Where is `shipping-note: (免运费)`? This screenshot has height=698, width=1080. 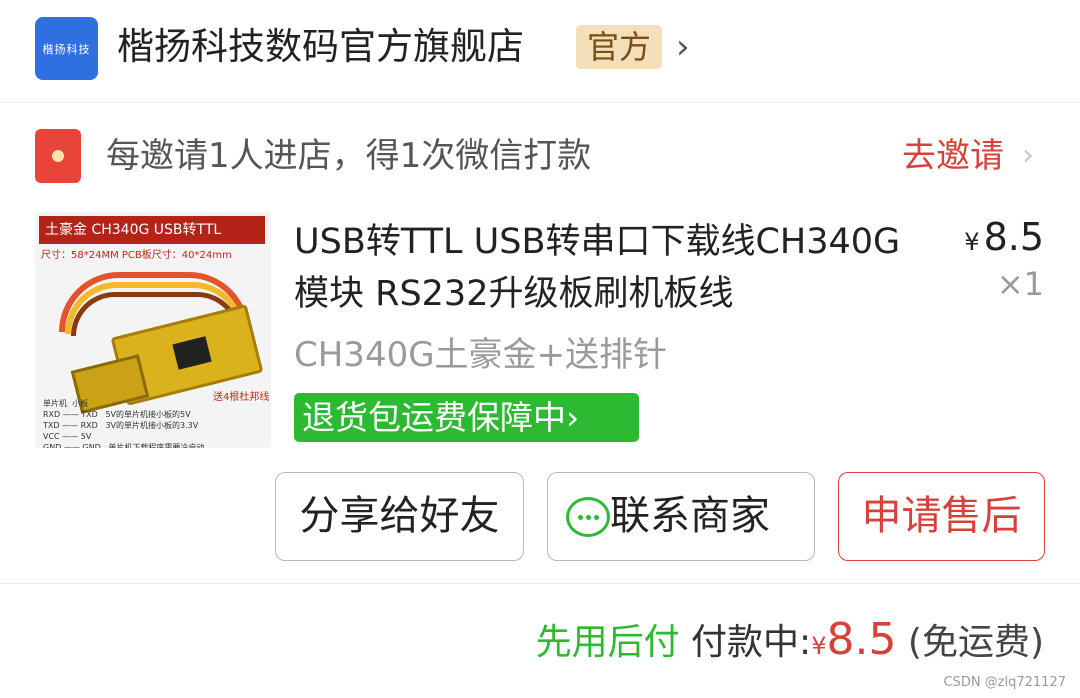 shipping-note: (免运费) is located at coordinates (975, 642).